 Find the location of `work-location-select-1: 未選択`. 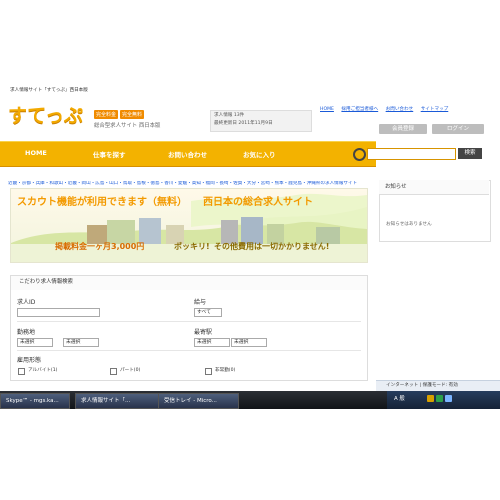

work-location-select-1: 未選択 is located at coordinates (35, 342).